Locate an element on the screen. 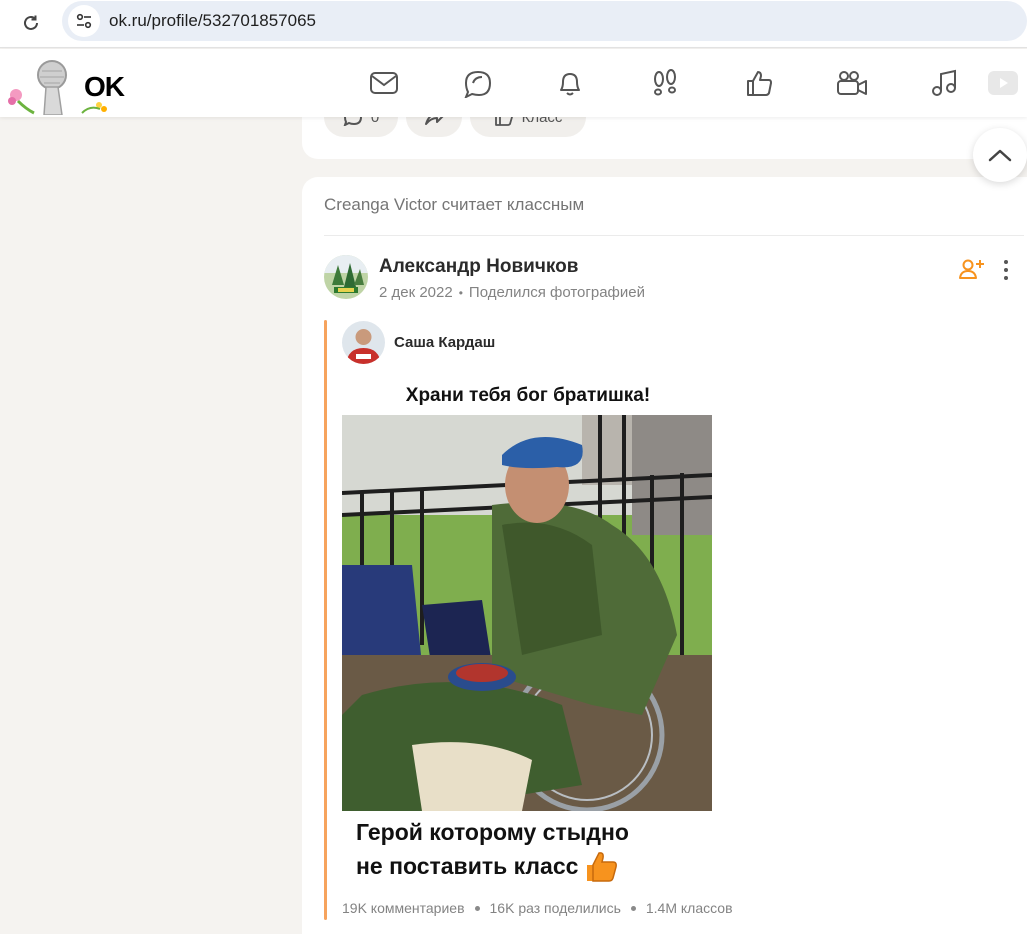 Image resolution: width=1027 pixels, height=934 pixels. author-avatar is located at coordinates (346, 277).